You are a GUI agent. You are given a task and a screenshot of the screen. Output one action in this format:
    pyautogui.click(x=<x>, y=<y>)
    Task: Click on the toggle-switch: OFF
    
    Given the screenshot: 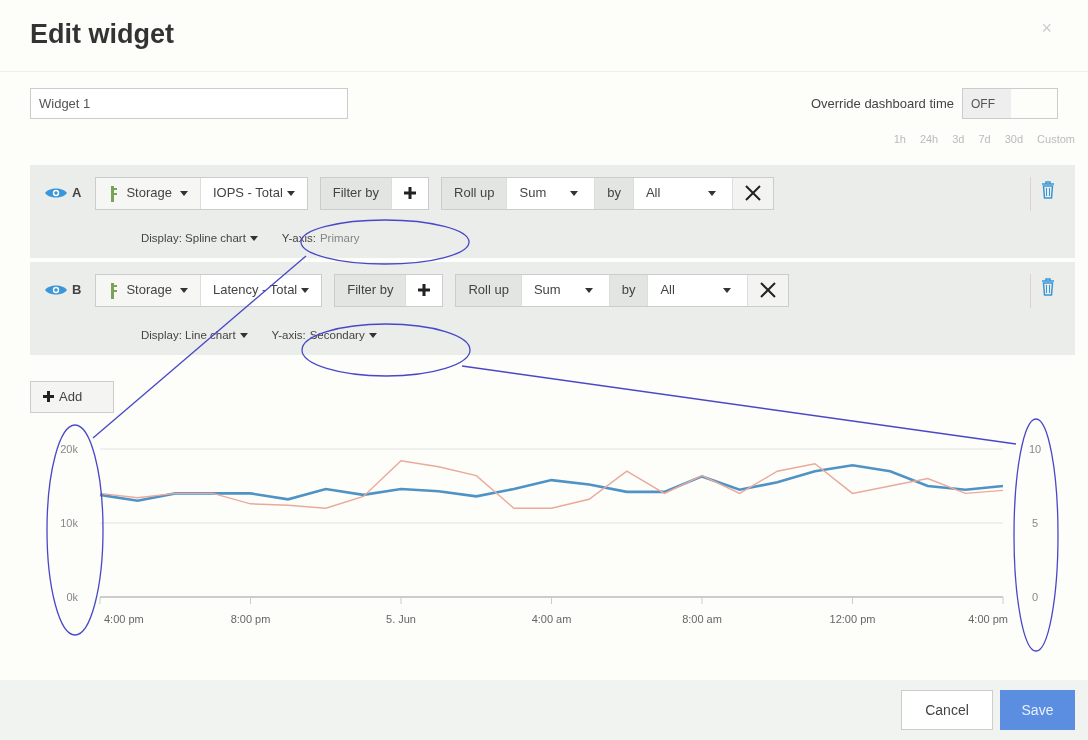 What is the action you would take?
    pyautogui.click(x=1010, y=103)
    